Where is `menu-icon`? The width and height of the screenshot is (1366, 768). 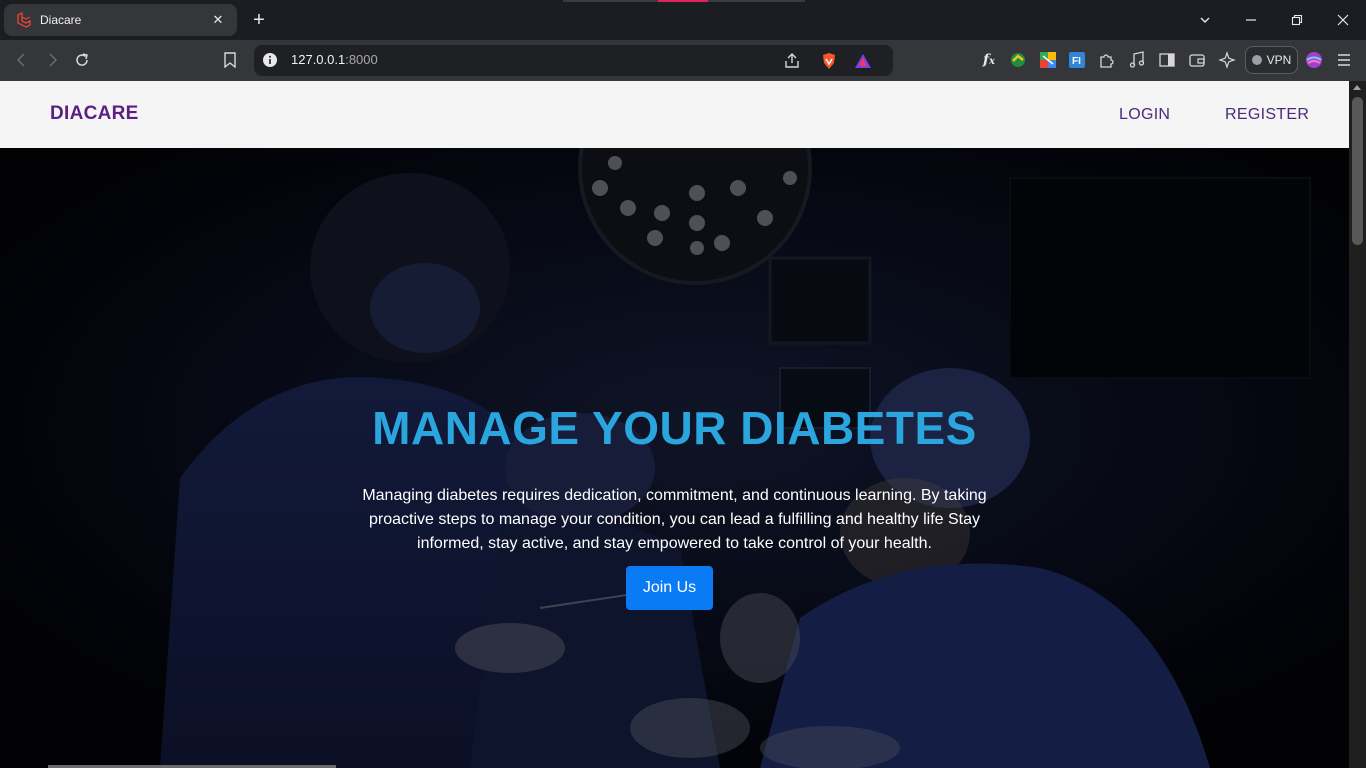 menu-icon is located at coordinates (1344, 60).